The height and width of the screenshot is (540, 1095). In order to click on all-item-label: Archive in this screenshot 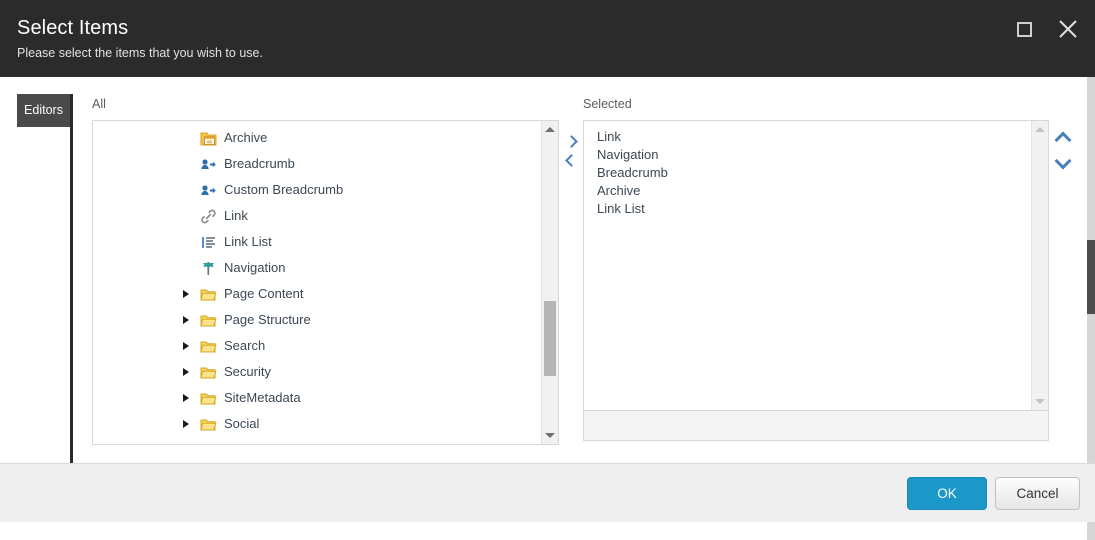, I will do `click(246, 137)`.